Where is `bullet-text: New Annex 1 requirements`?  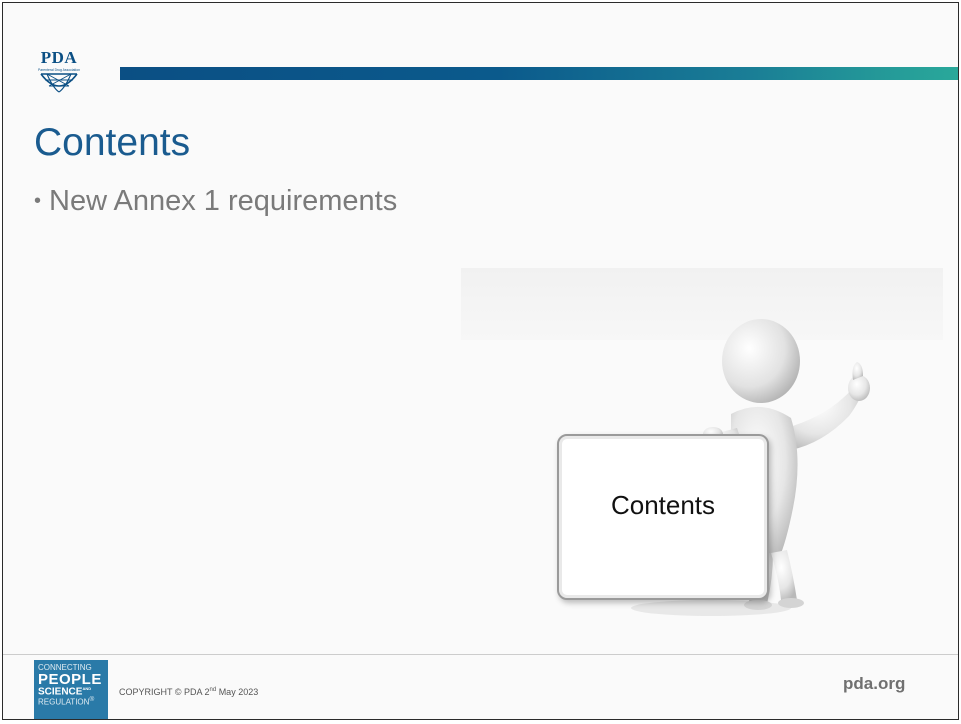
bullet-text: New Annex 1 requirements is located at coordinates (223, 201).